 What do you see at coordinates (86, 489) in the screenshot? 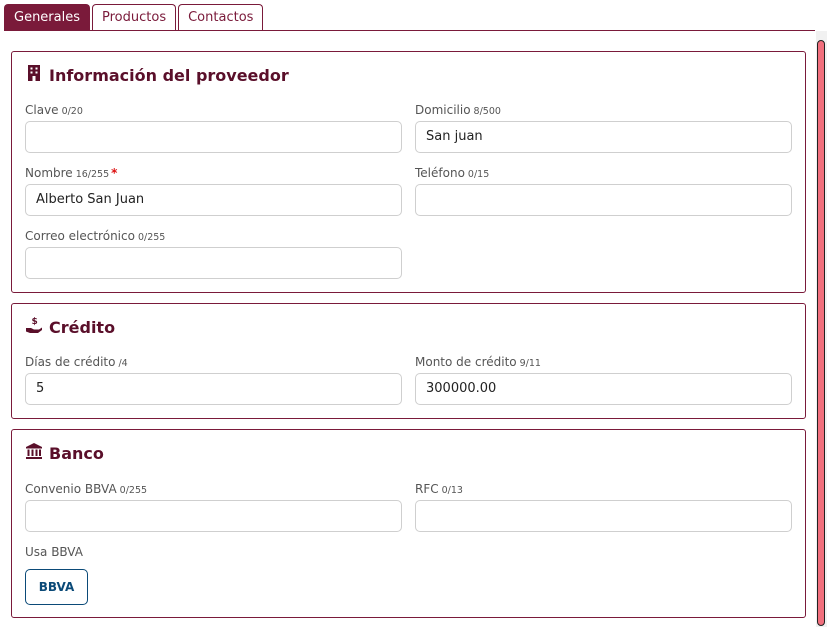
I see `convenio-label: Convenio BBVA 0/255` at bounding box center [86, 489].